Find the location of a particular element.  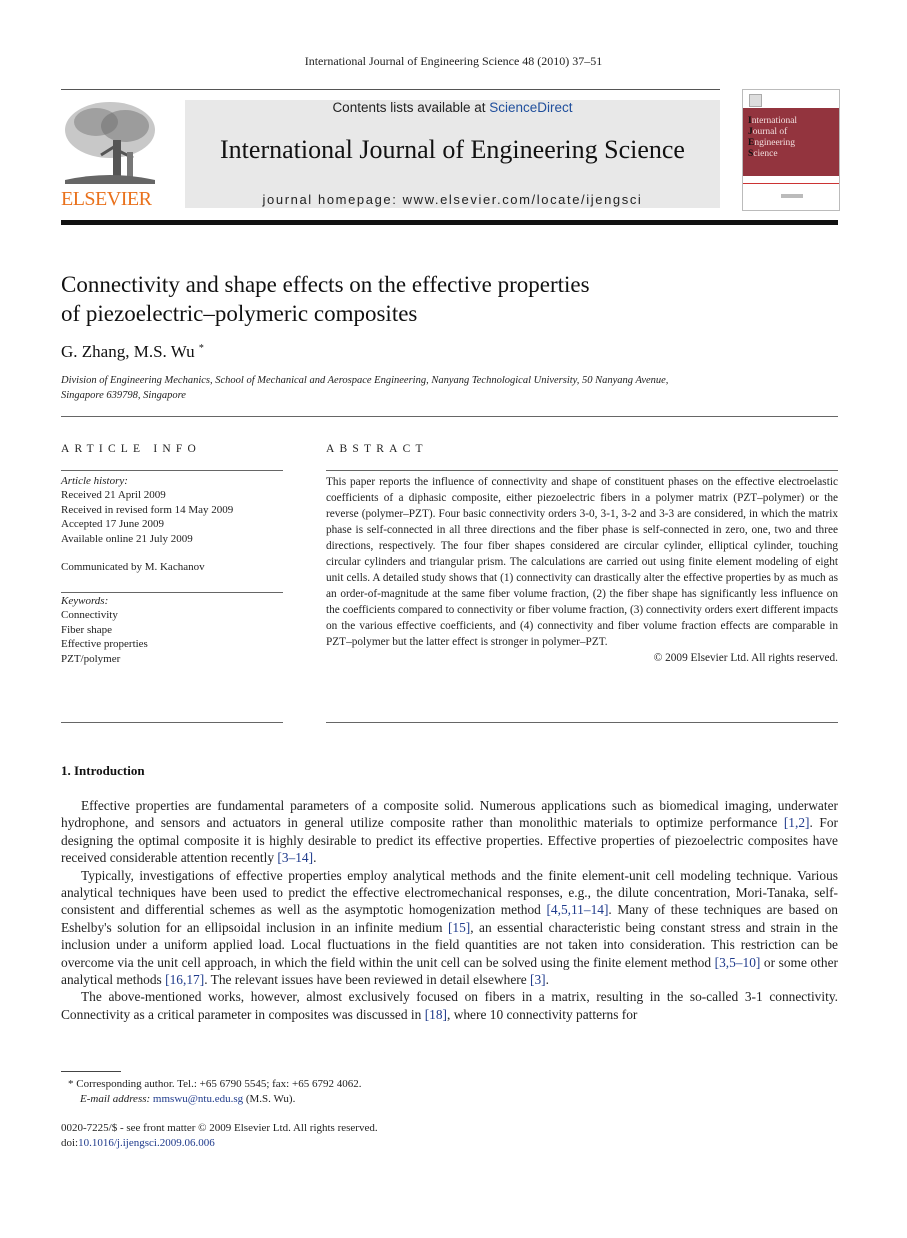

authors: G. Zhang, M.S. Wu * is located at coordinates (132, 352).